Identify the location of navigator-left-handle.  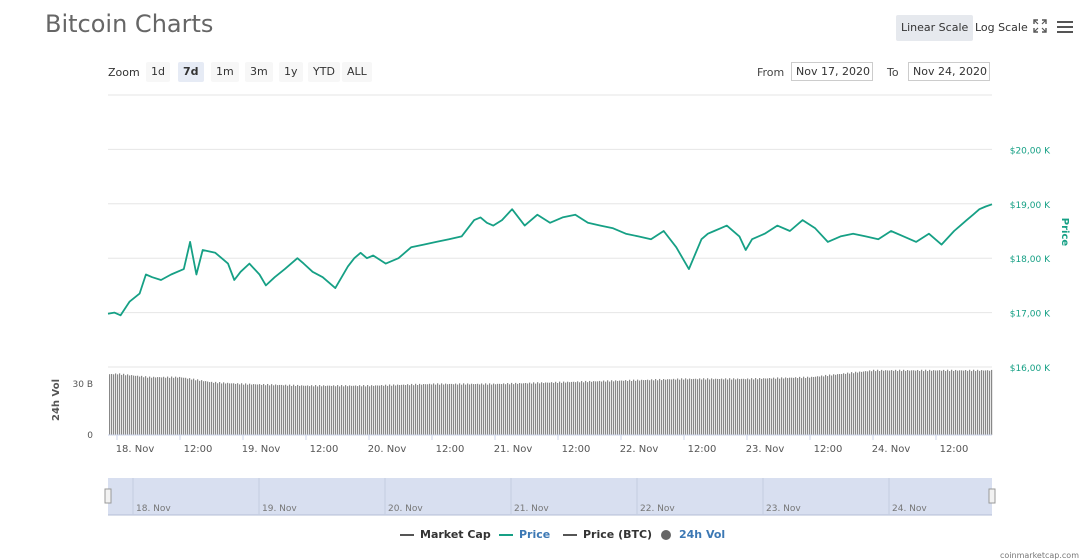
(108, 496).